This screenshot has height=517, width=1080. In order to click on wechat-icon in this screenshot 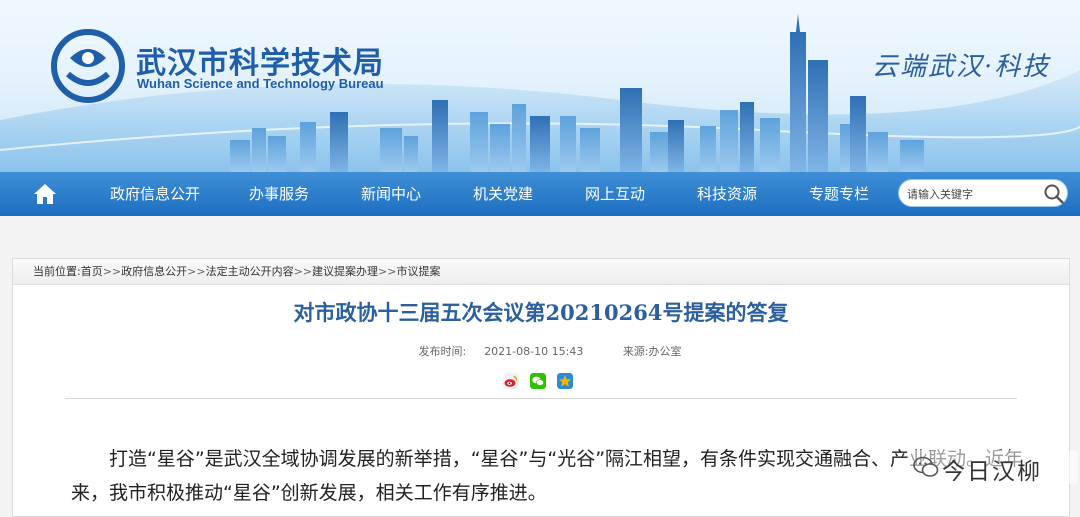, I will do `click(538, 381)`.